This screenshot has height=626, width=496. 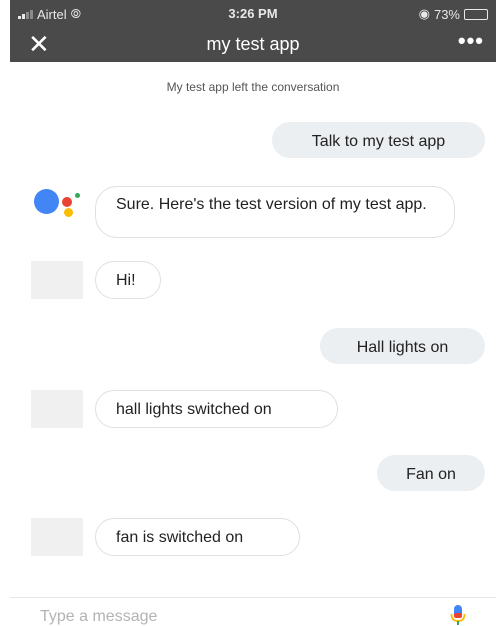 I want to click on app-message: Hi!, so click(x=128, y=280).